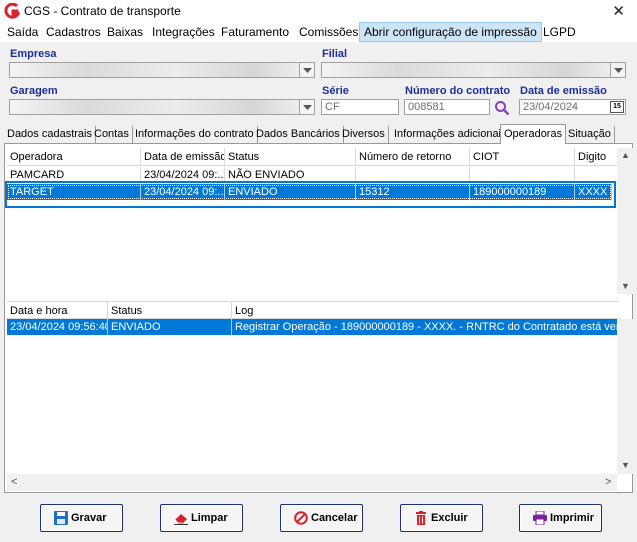 The image size is (637, 542). I want to click on save-button: Gravar, so click(81, 518).